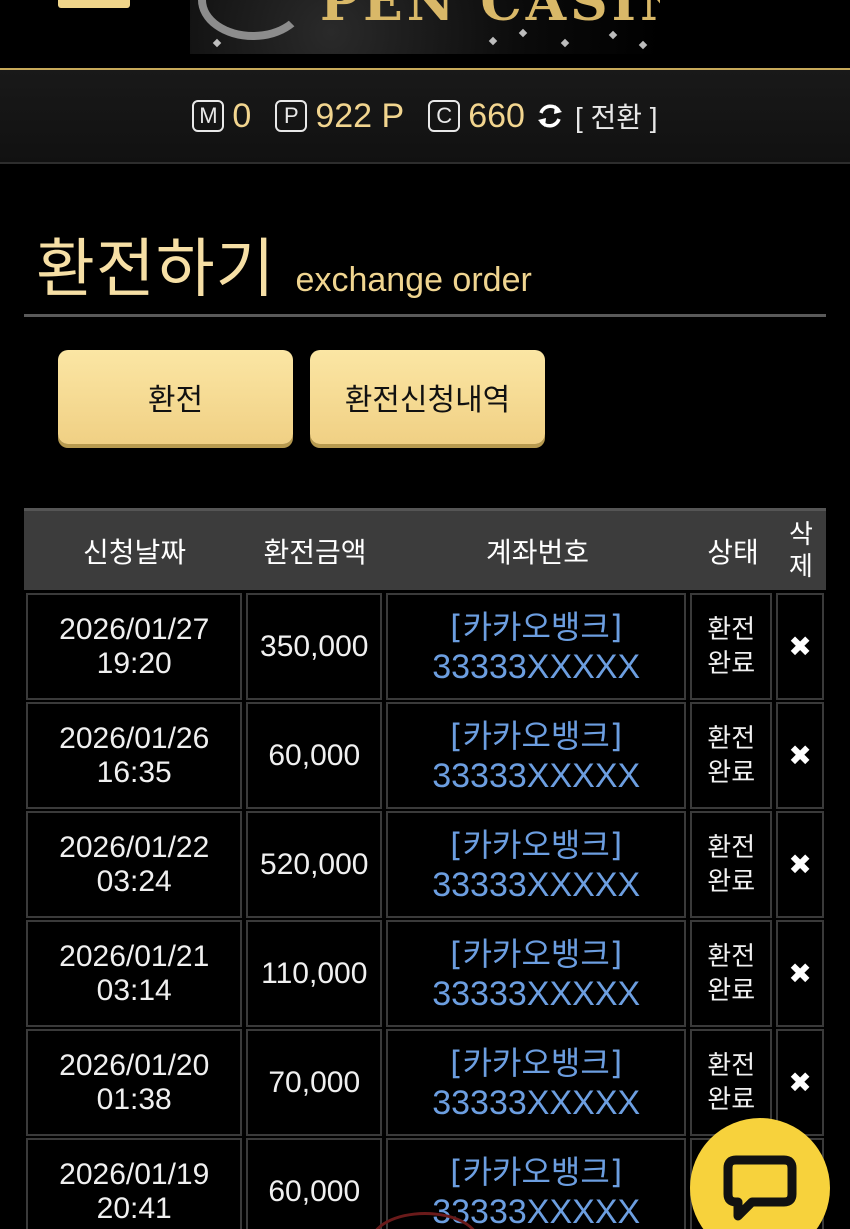 The height and width of the screenshot is (1229, 850). I want to click on amount-cell: 110,000, so click(314, 973).